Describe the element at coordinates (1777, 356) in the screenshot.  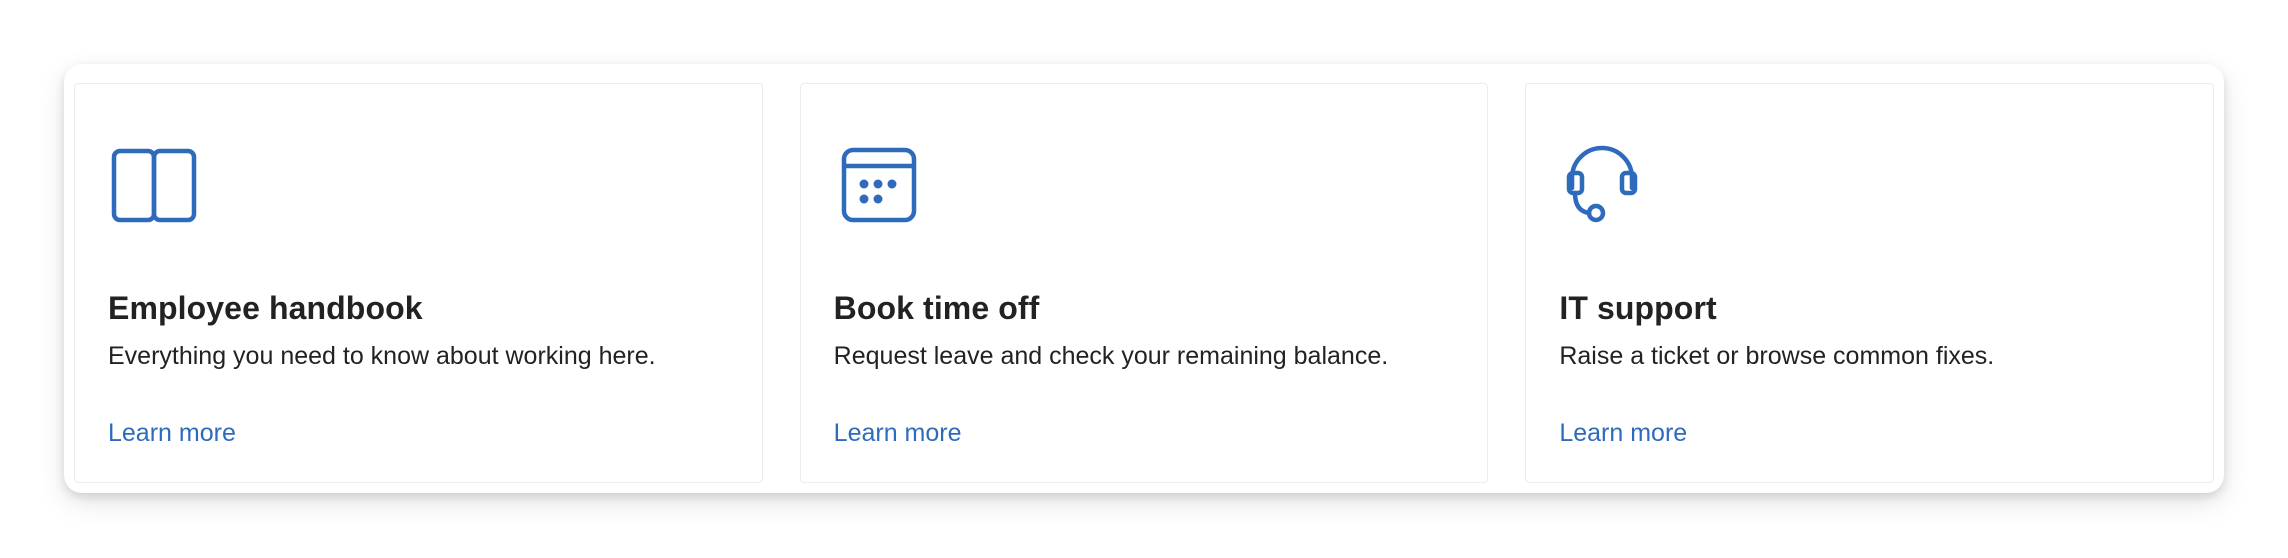
I see `card-description: Raise a ticket or browse common fixes.` at that location.